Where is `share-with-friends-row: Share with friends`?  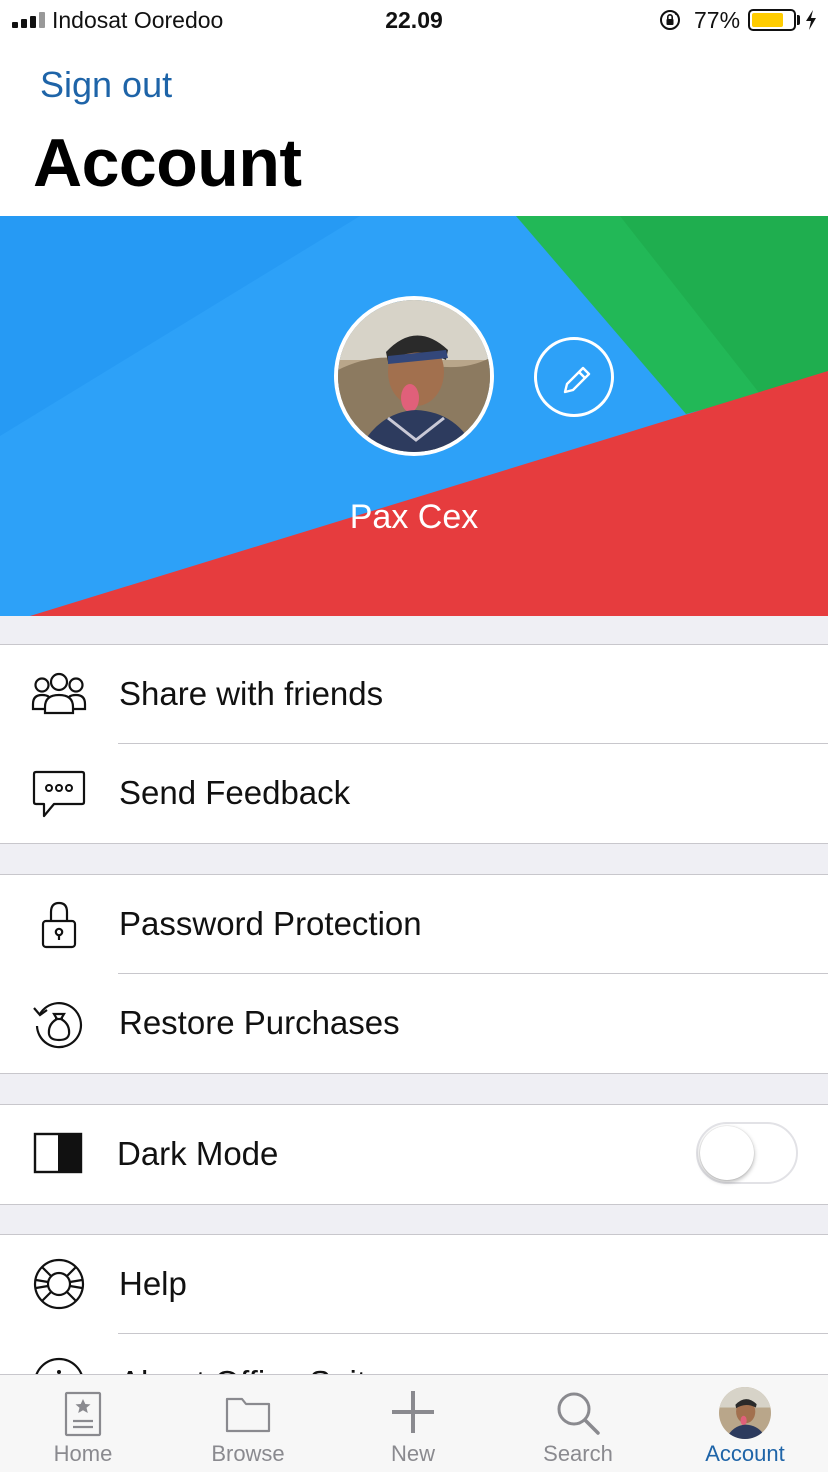 share-with-friends-row: Share with friends is located at coordinates (414, 694).